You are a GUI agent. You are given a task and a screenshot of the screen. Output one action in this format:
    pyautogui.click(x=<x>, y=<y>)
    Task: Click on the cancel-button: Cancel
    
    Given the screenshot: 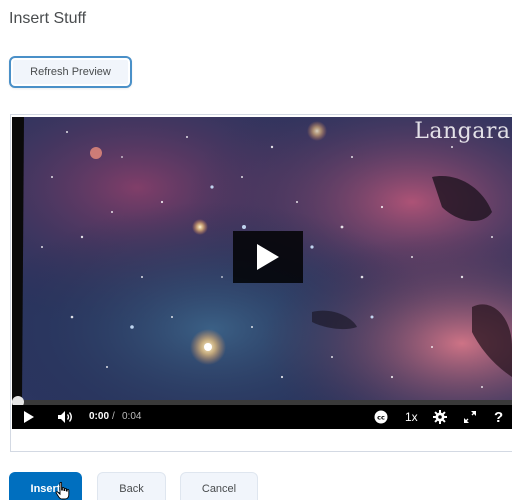 What is the action you would take?
    pyautogui.click(x=219, y=486)
    